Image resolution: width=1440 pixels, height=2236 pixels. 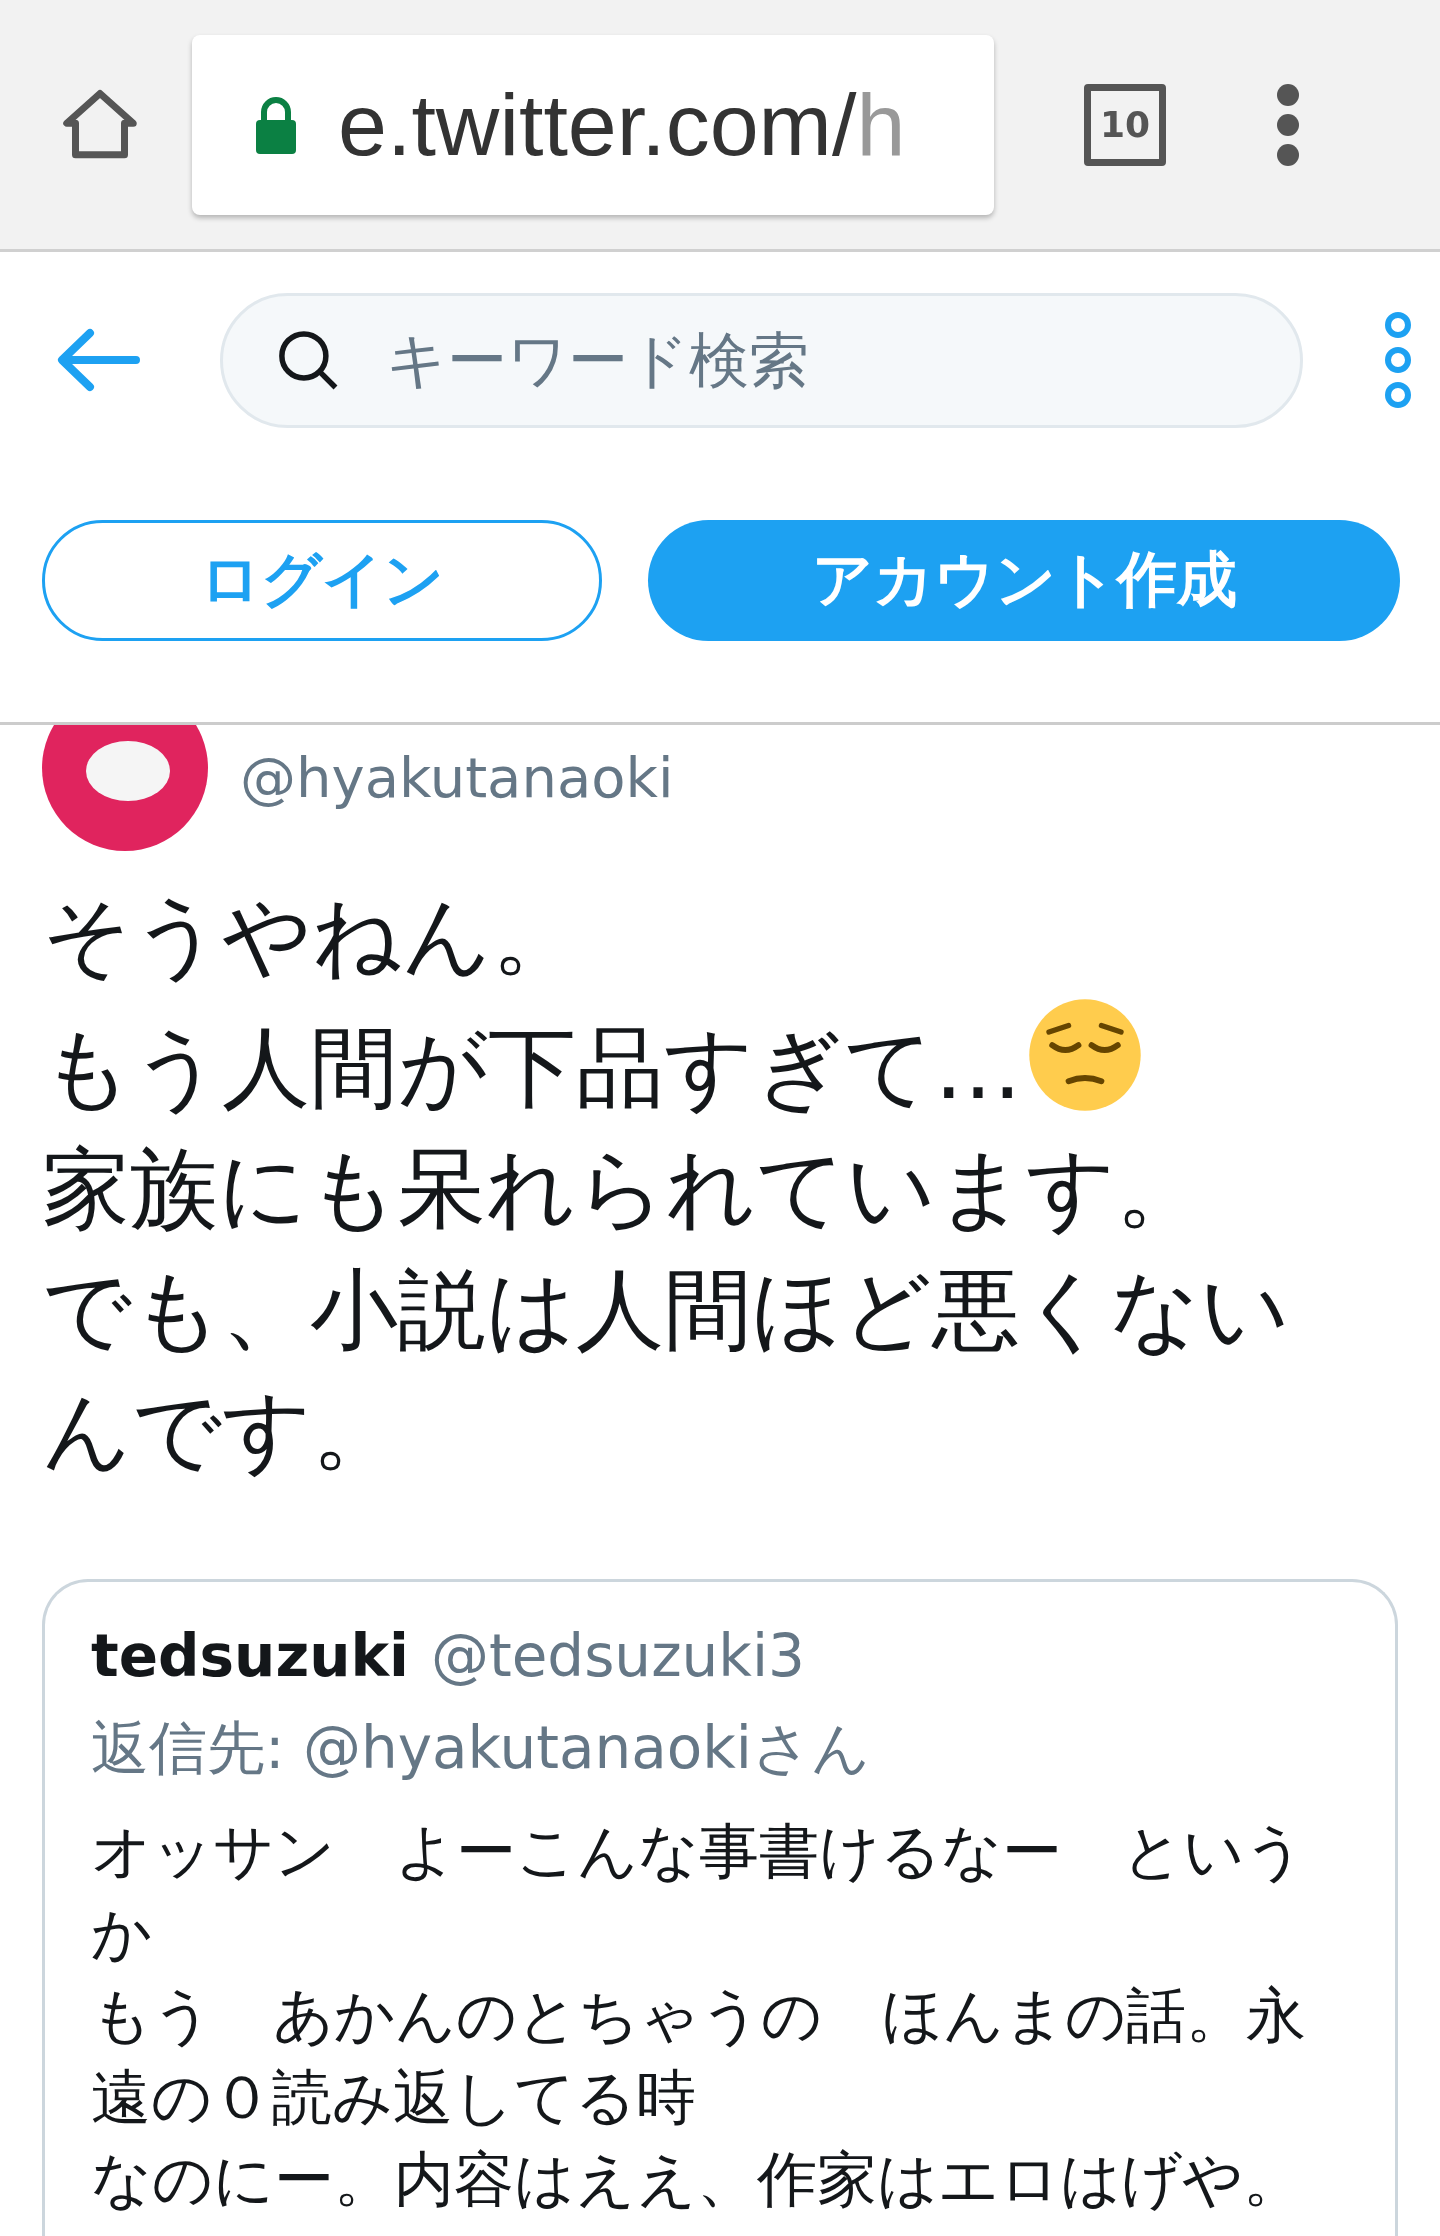 What do you see at coordinates (1125, 124) in the screenshot?
I see `tab-count-button: 10` at bounding box center [1125, 124].